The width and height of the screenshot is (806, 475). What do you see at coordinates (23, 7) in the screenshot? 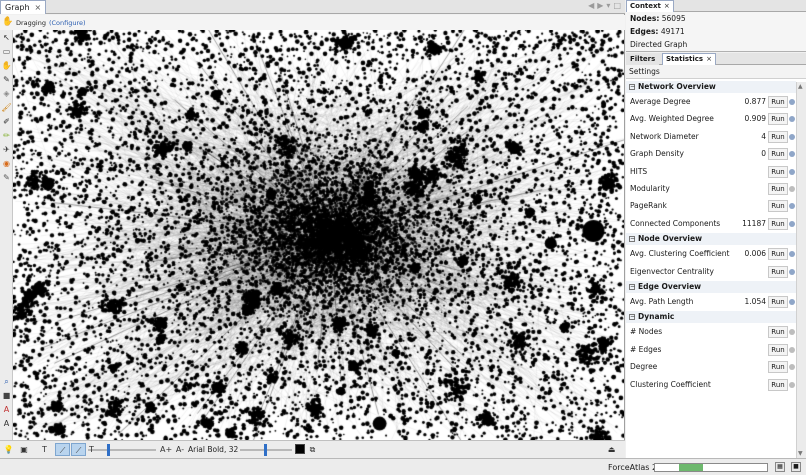
I see `tab-graph: Graph ×` at bounding box center [23, 7].